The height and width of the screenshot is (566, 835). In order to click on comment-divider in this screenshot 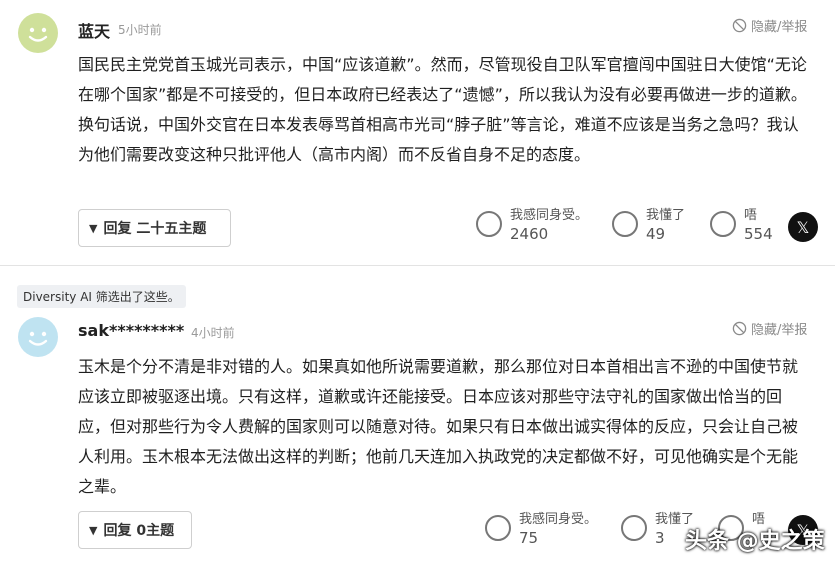, I will do `click(417, 265)`.